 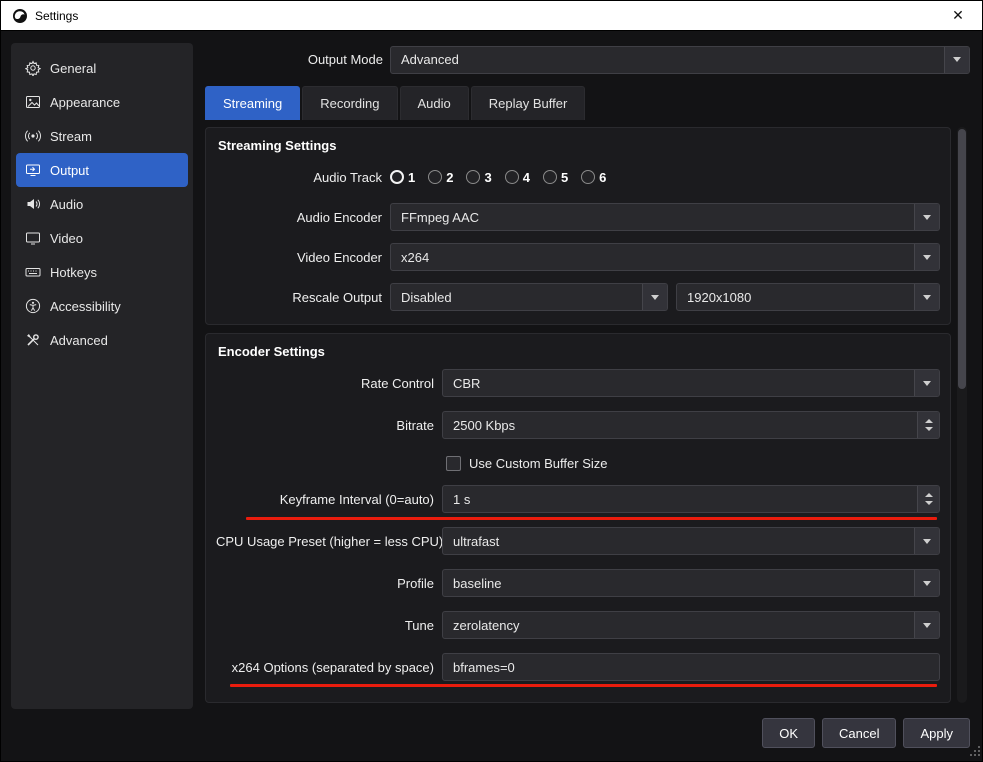 I want to click on tab-streaming: Streaming, so click(x=253, y=103).